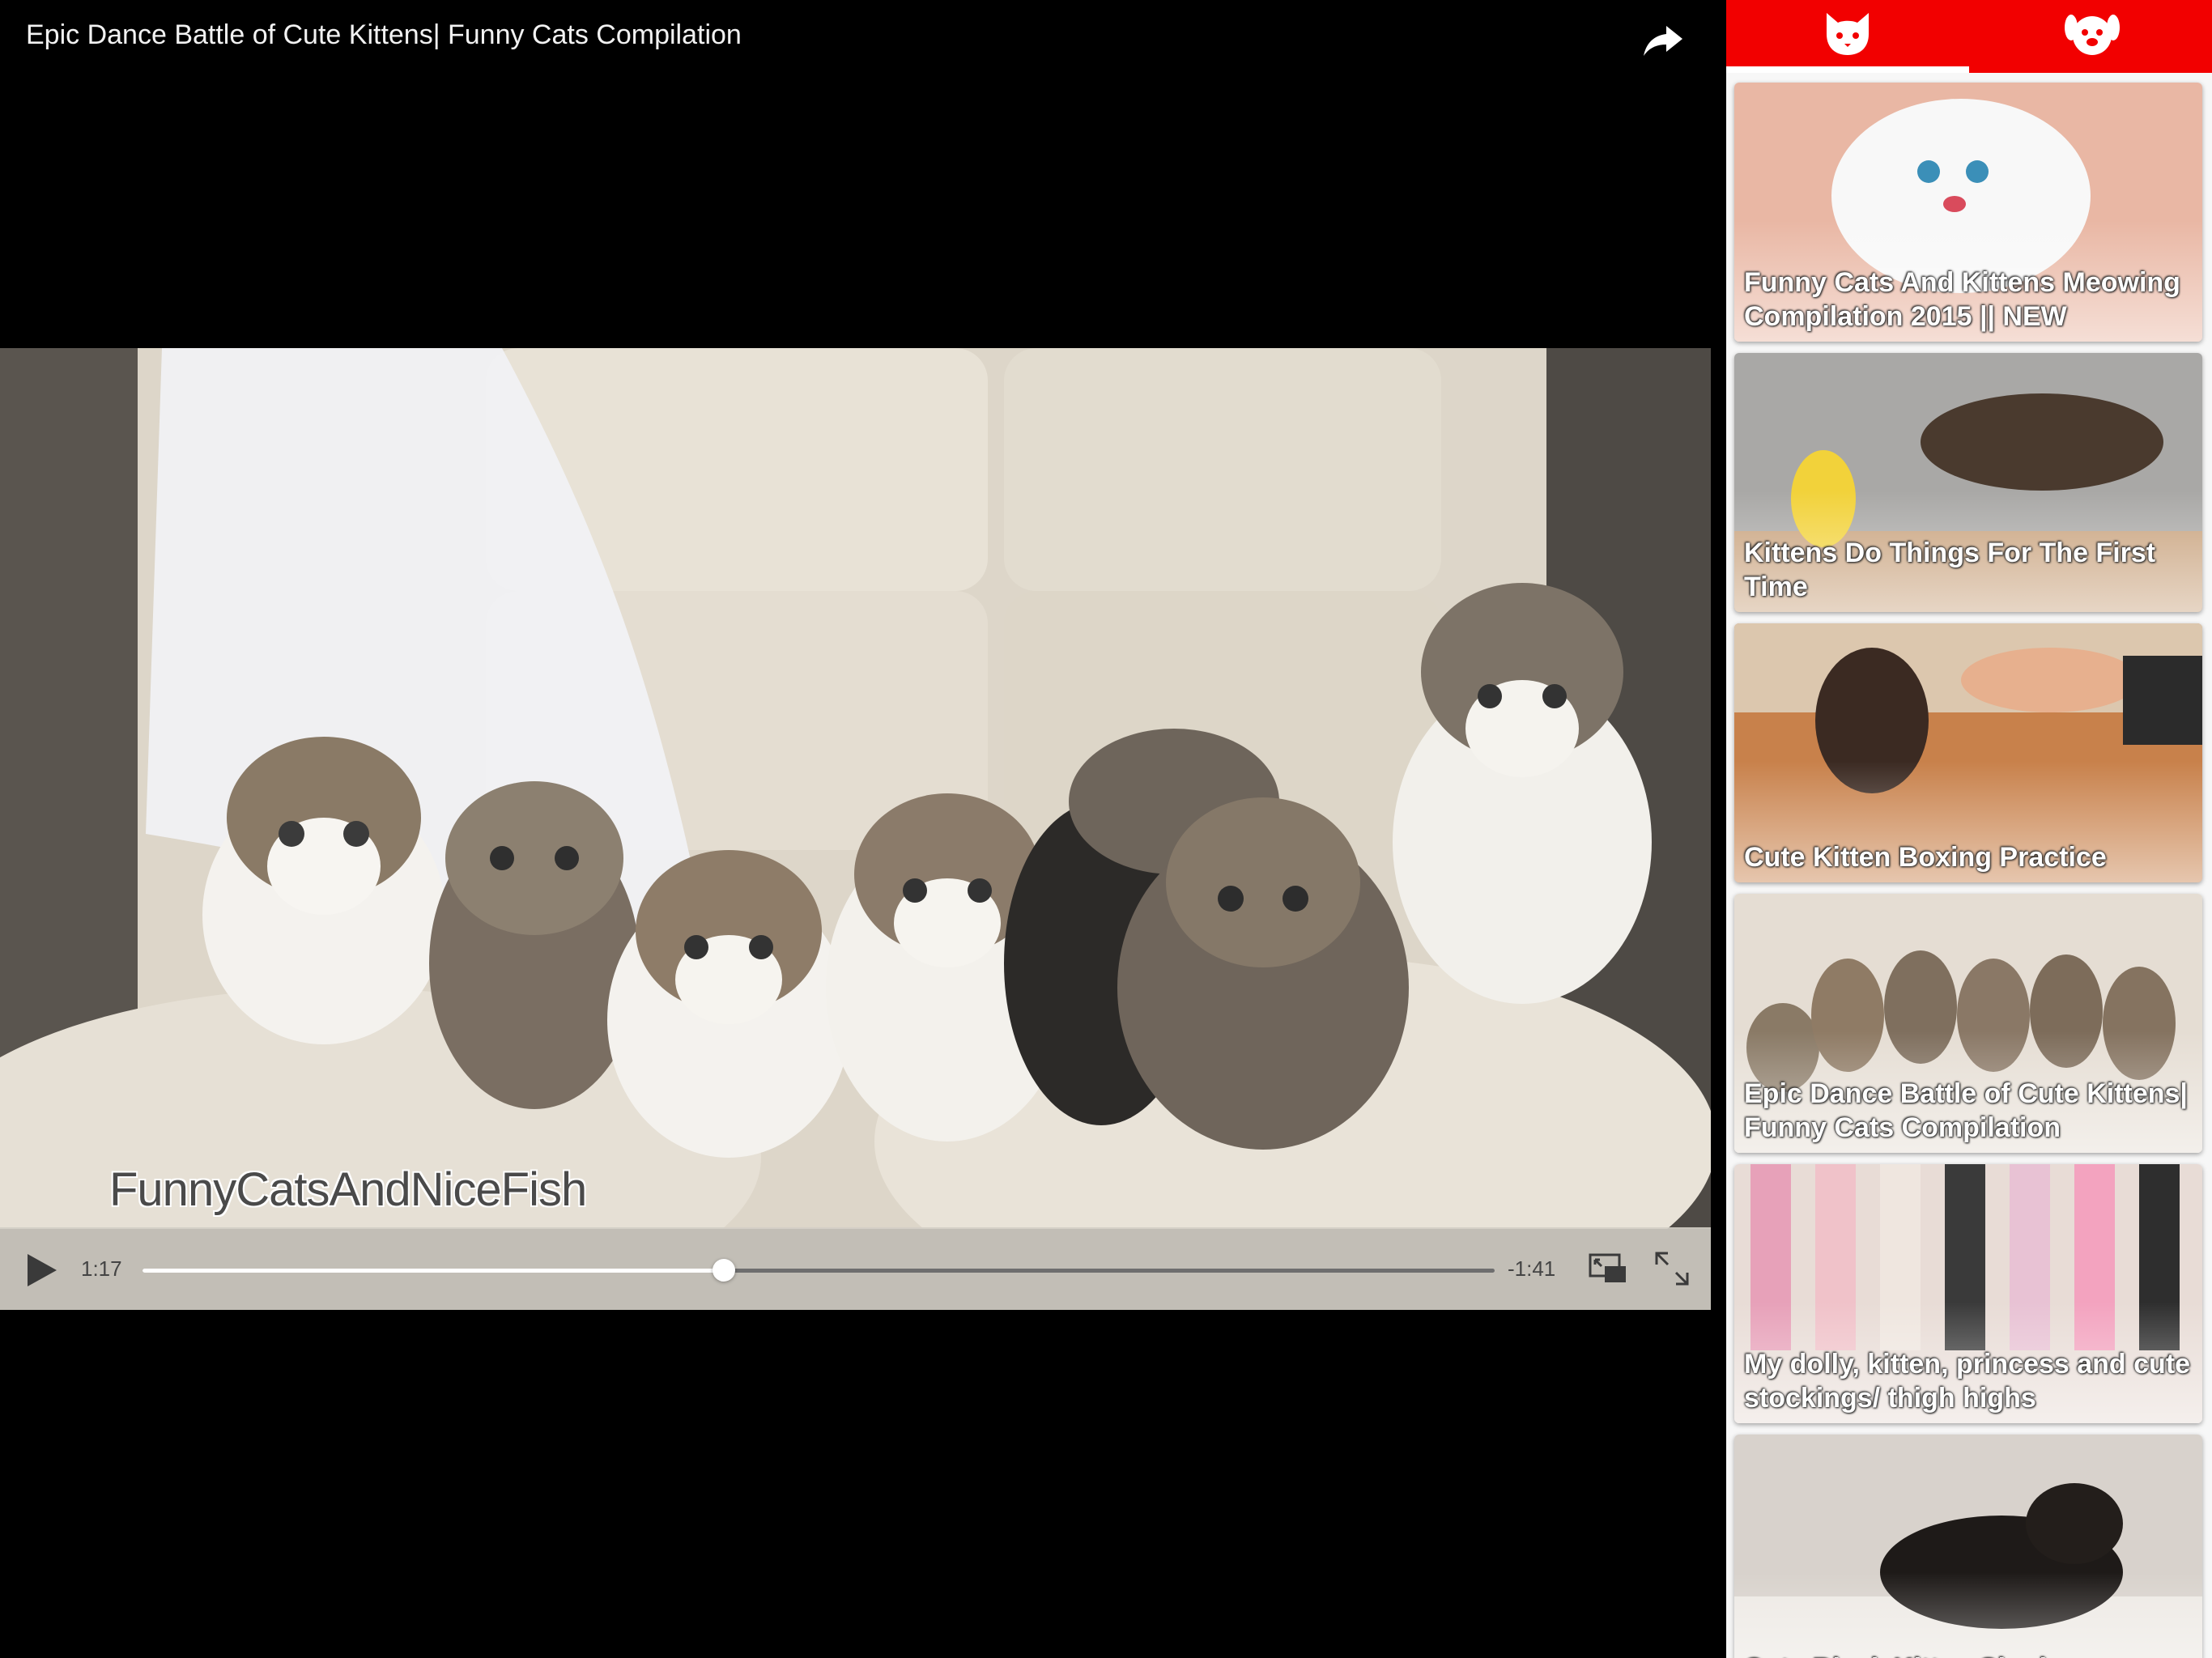 The height and width of the screenshot is (1658, 2212). I want to click on time-elapsed: 1:17, so click(102, 1268).